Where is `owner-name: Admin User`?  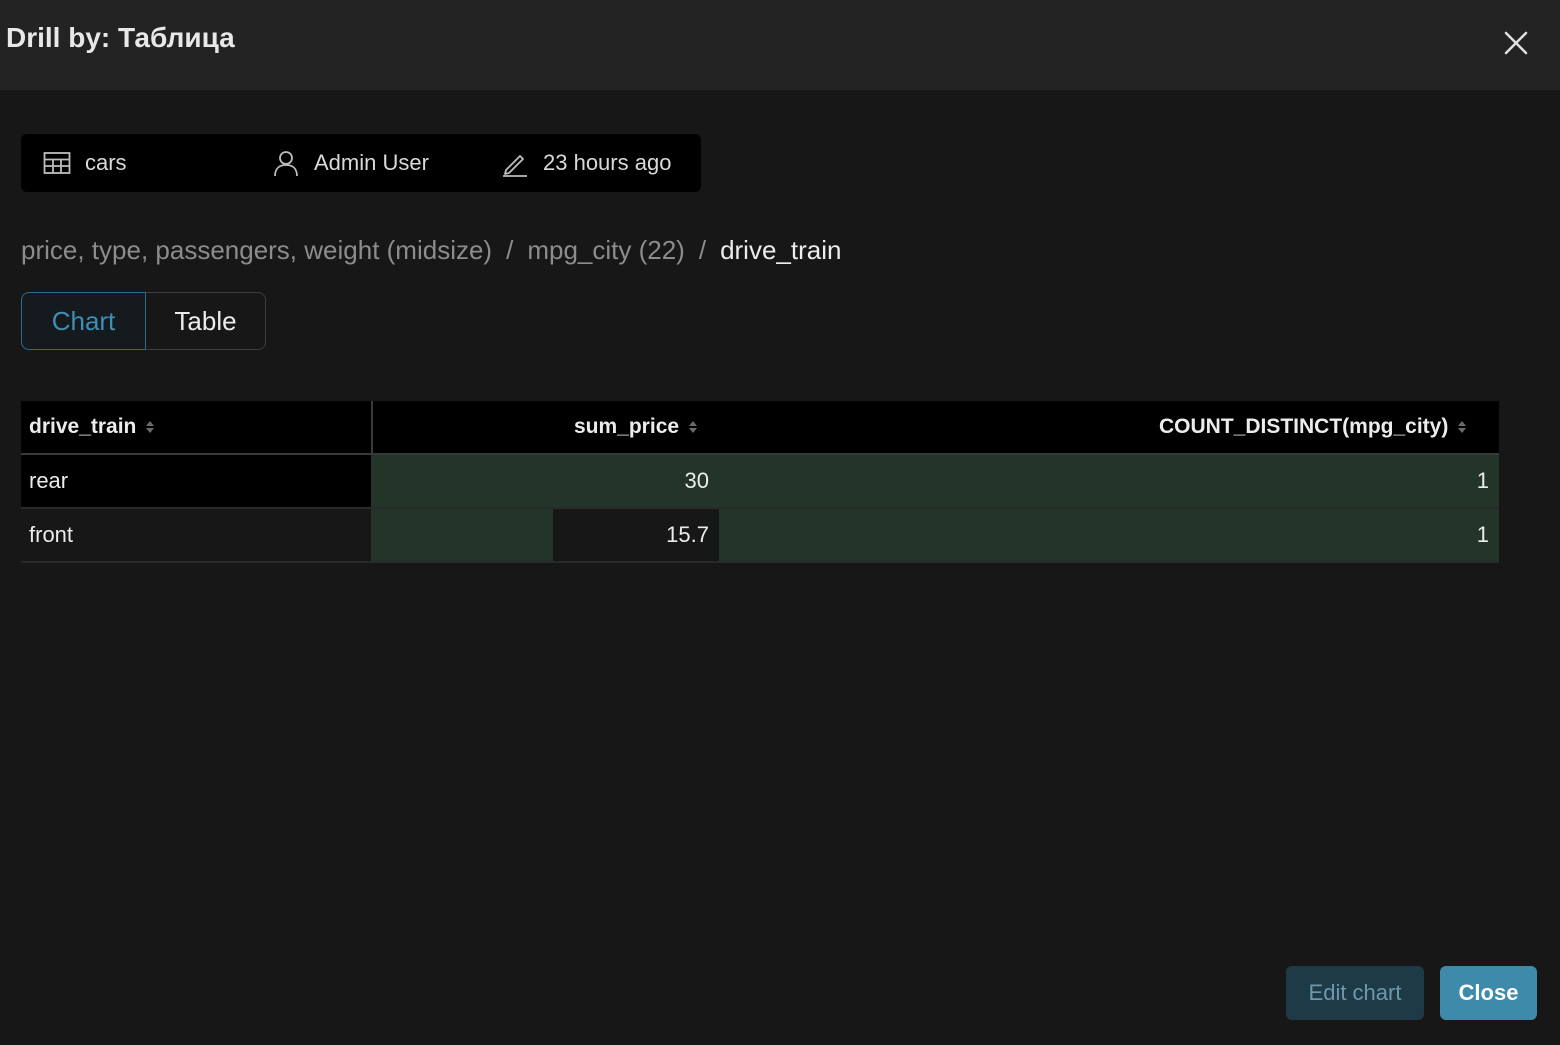 owner-name: Admin User is located at coordinates (371, 162).